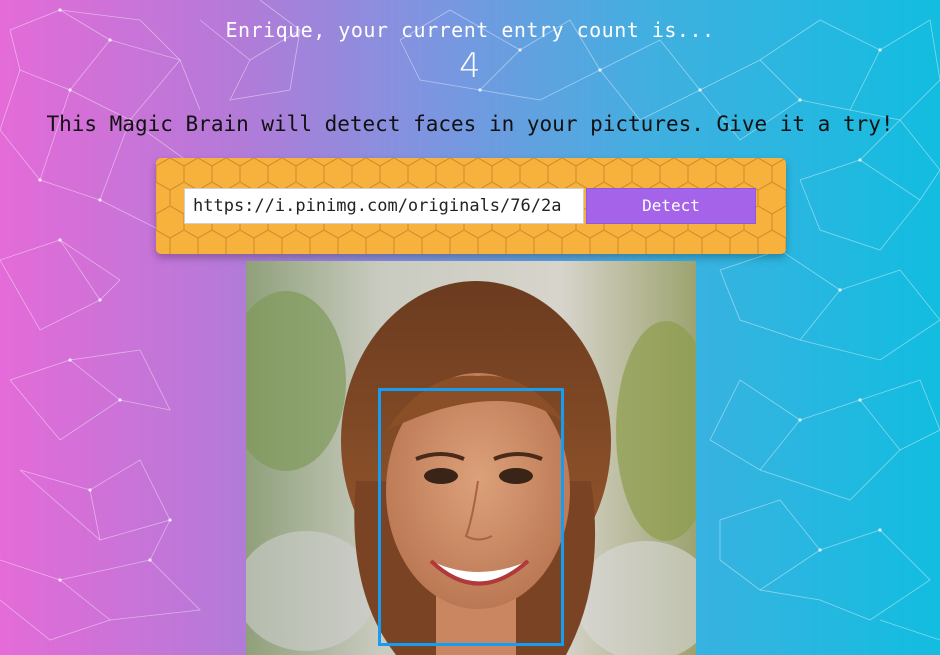  What do you see at coordinates (470, 66) in the screenshot?
I see `entry-count-value: 4` at bounding box center [470, 66].